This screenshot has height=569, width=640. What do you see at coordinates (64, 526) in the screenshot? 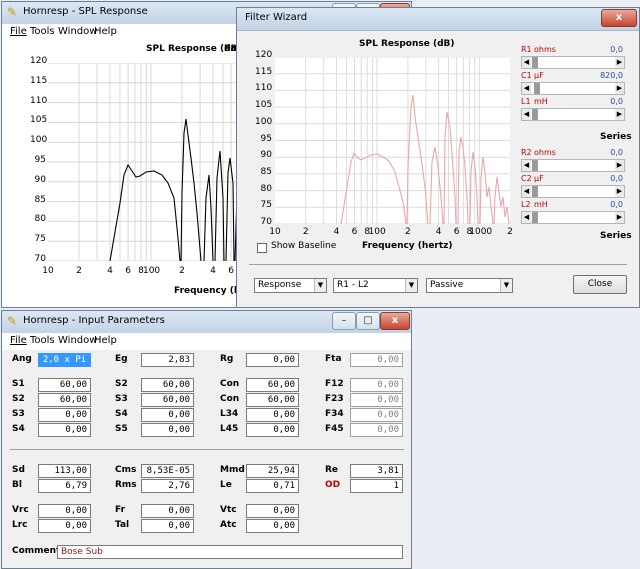
I see `param-field-lrc: 0,00` at bounding box center [64, 526].